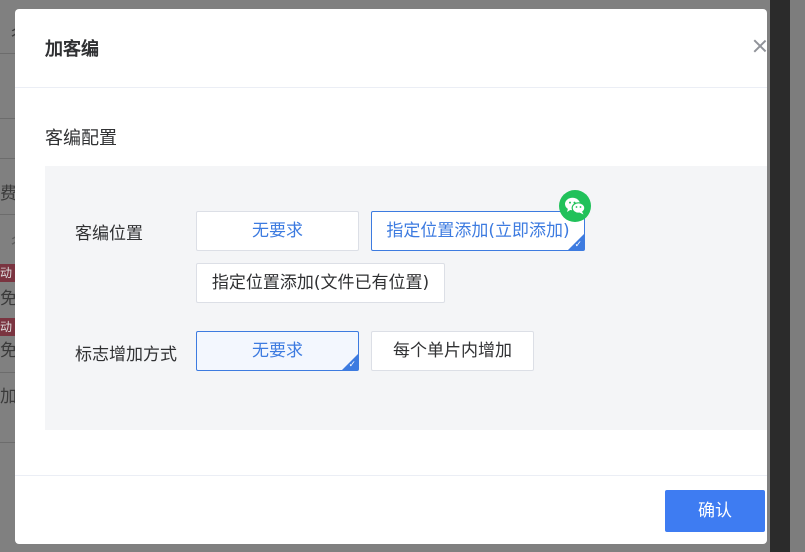  Describe the element at coordinates (797, 276) in the screenshot. I see `background-edge` at that location.